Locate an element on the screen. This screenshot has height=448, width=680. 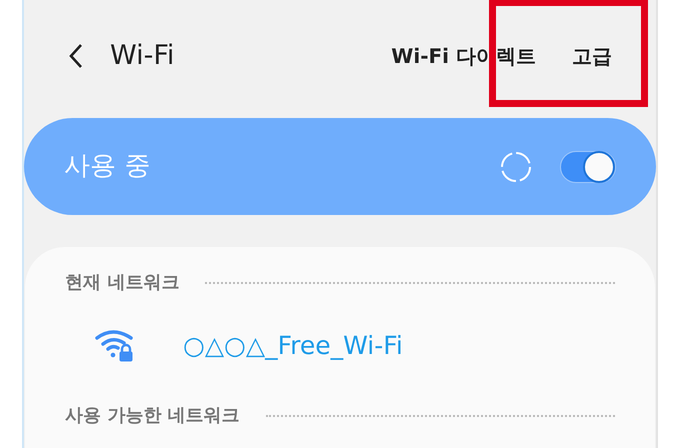
section-header: 사용 가능한 네트워크 is located at coordinates (152, 416).